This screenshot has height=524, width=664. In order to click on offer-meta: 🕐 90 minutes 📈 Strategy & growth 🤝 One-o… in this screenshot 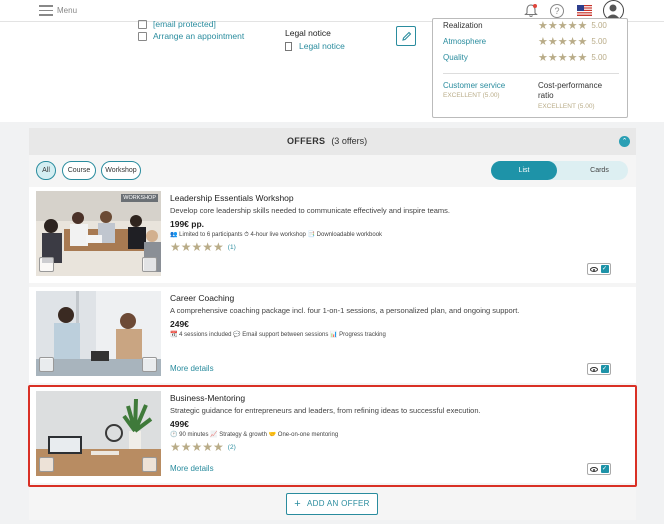, I will do `click(254, 435)`.